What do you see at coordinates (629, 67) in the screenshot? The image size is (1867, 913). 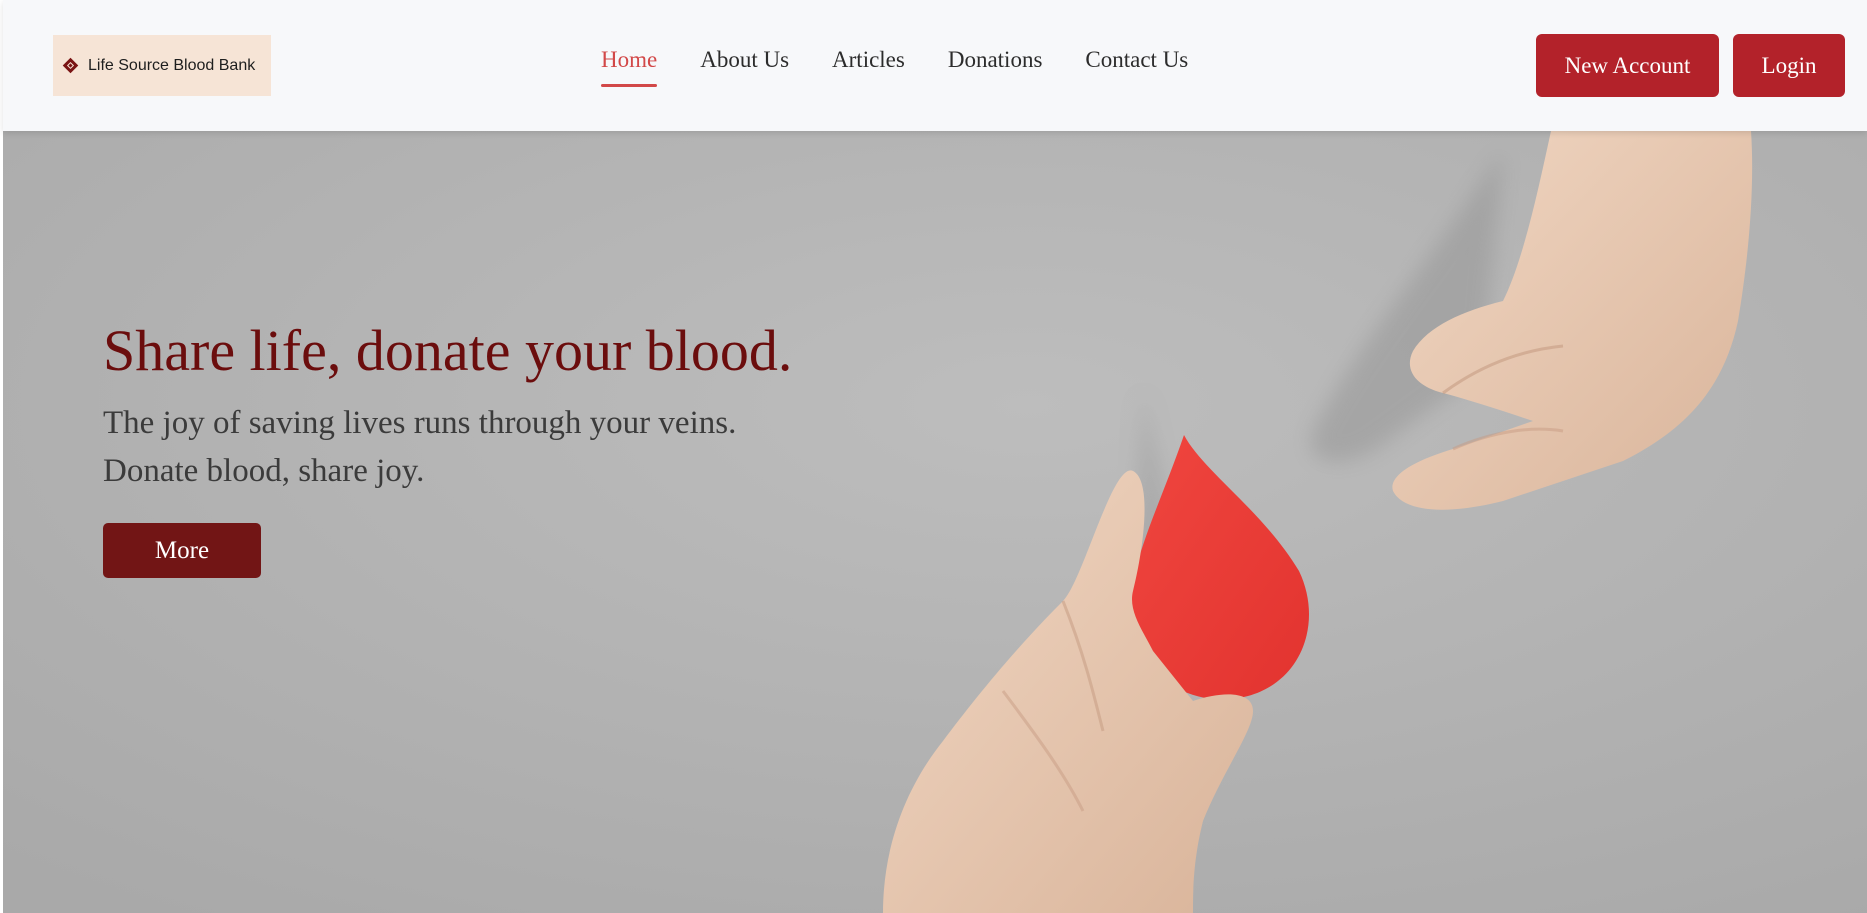 I see `nav-home: Home` at bounding box center [629, 67].